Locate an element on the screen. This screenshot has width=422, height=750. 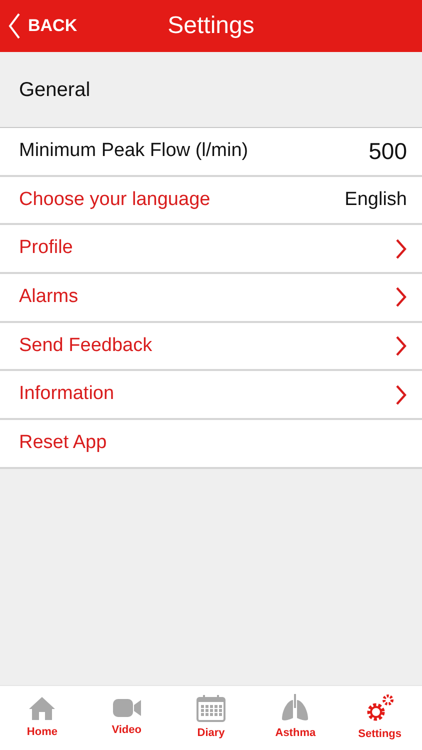
settings-row: Reset App is located at coordinates (211, 444).